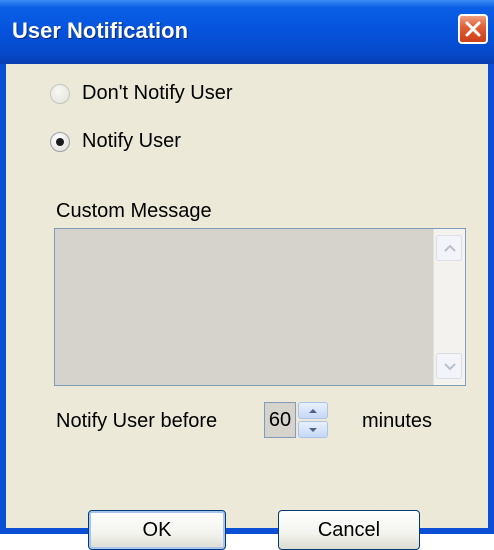 The image size is (494, 550). What do you see at coordinates (449, 307) in the screenshot?
I see `vertical-scrollbar` at bounding box center [449, 307].